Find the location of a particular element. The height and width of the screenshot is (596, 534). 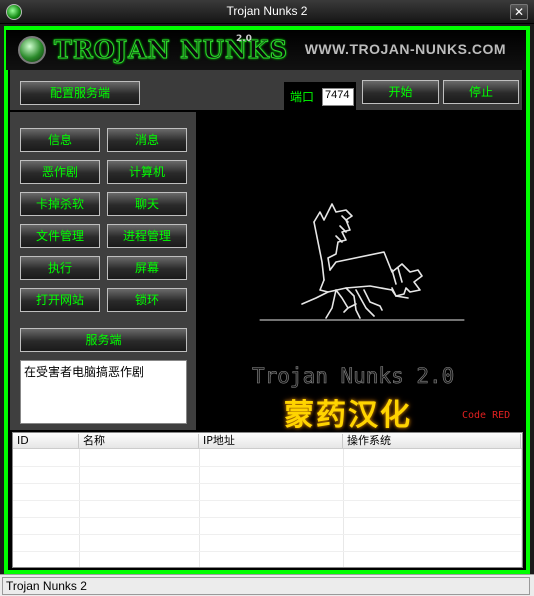

art-chinese-title: 蒙药汉化 is located at coordinates (348, 415).